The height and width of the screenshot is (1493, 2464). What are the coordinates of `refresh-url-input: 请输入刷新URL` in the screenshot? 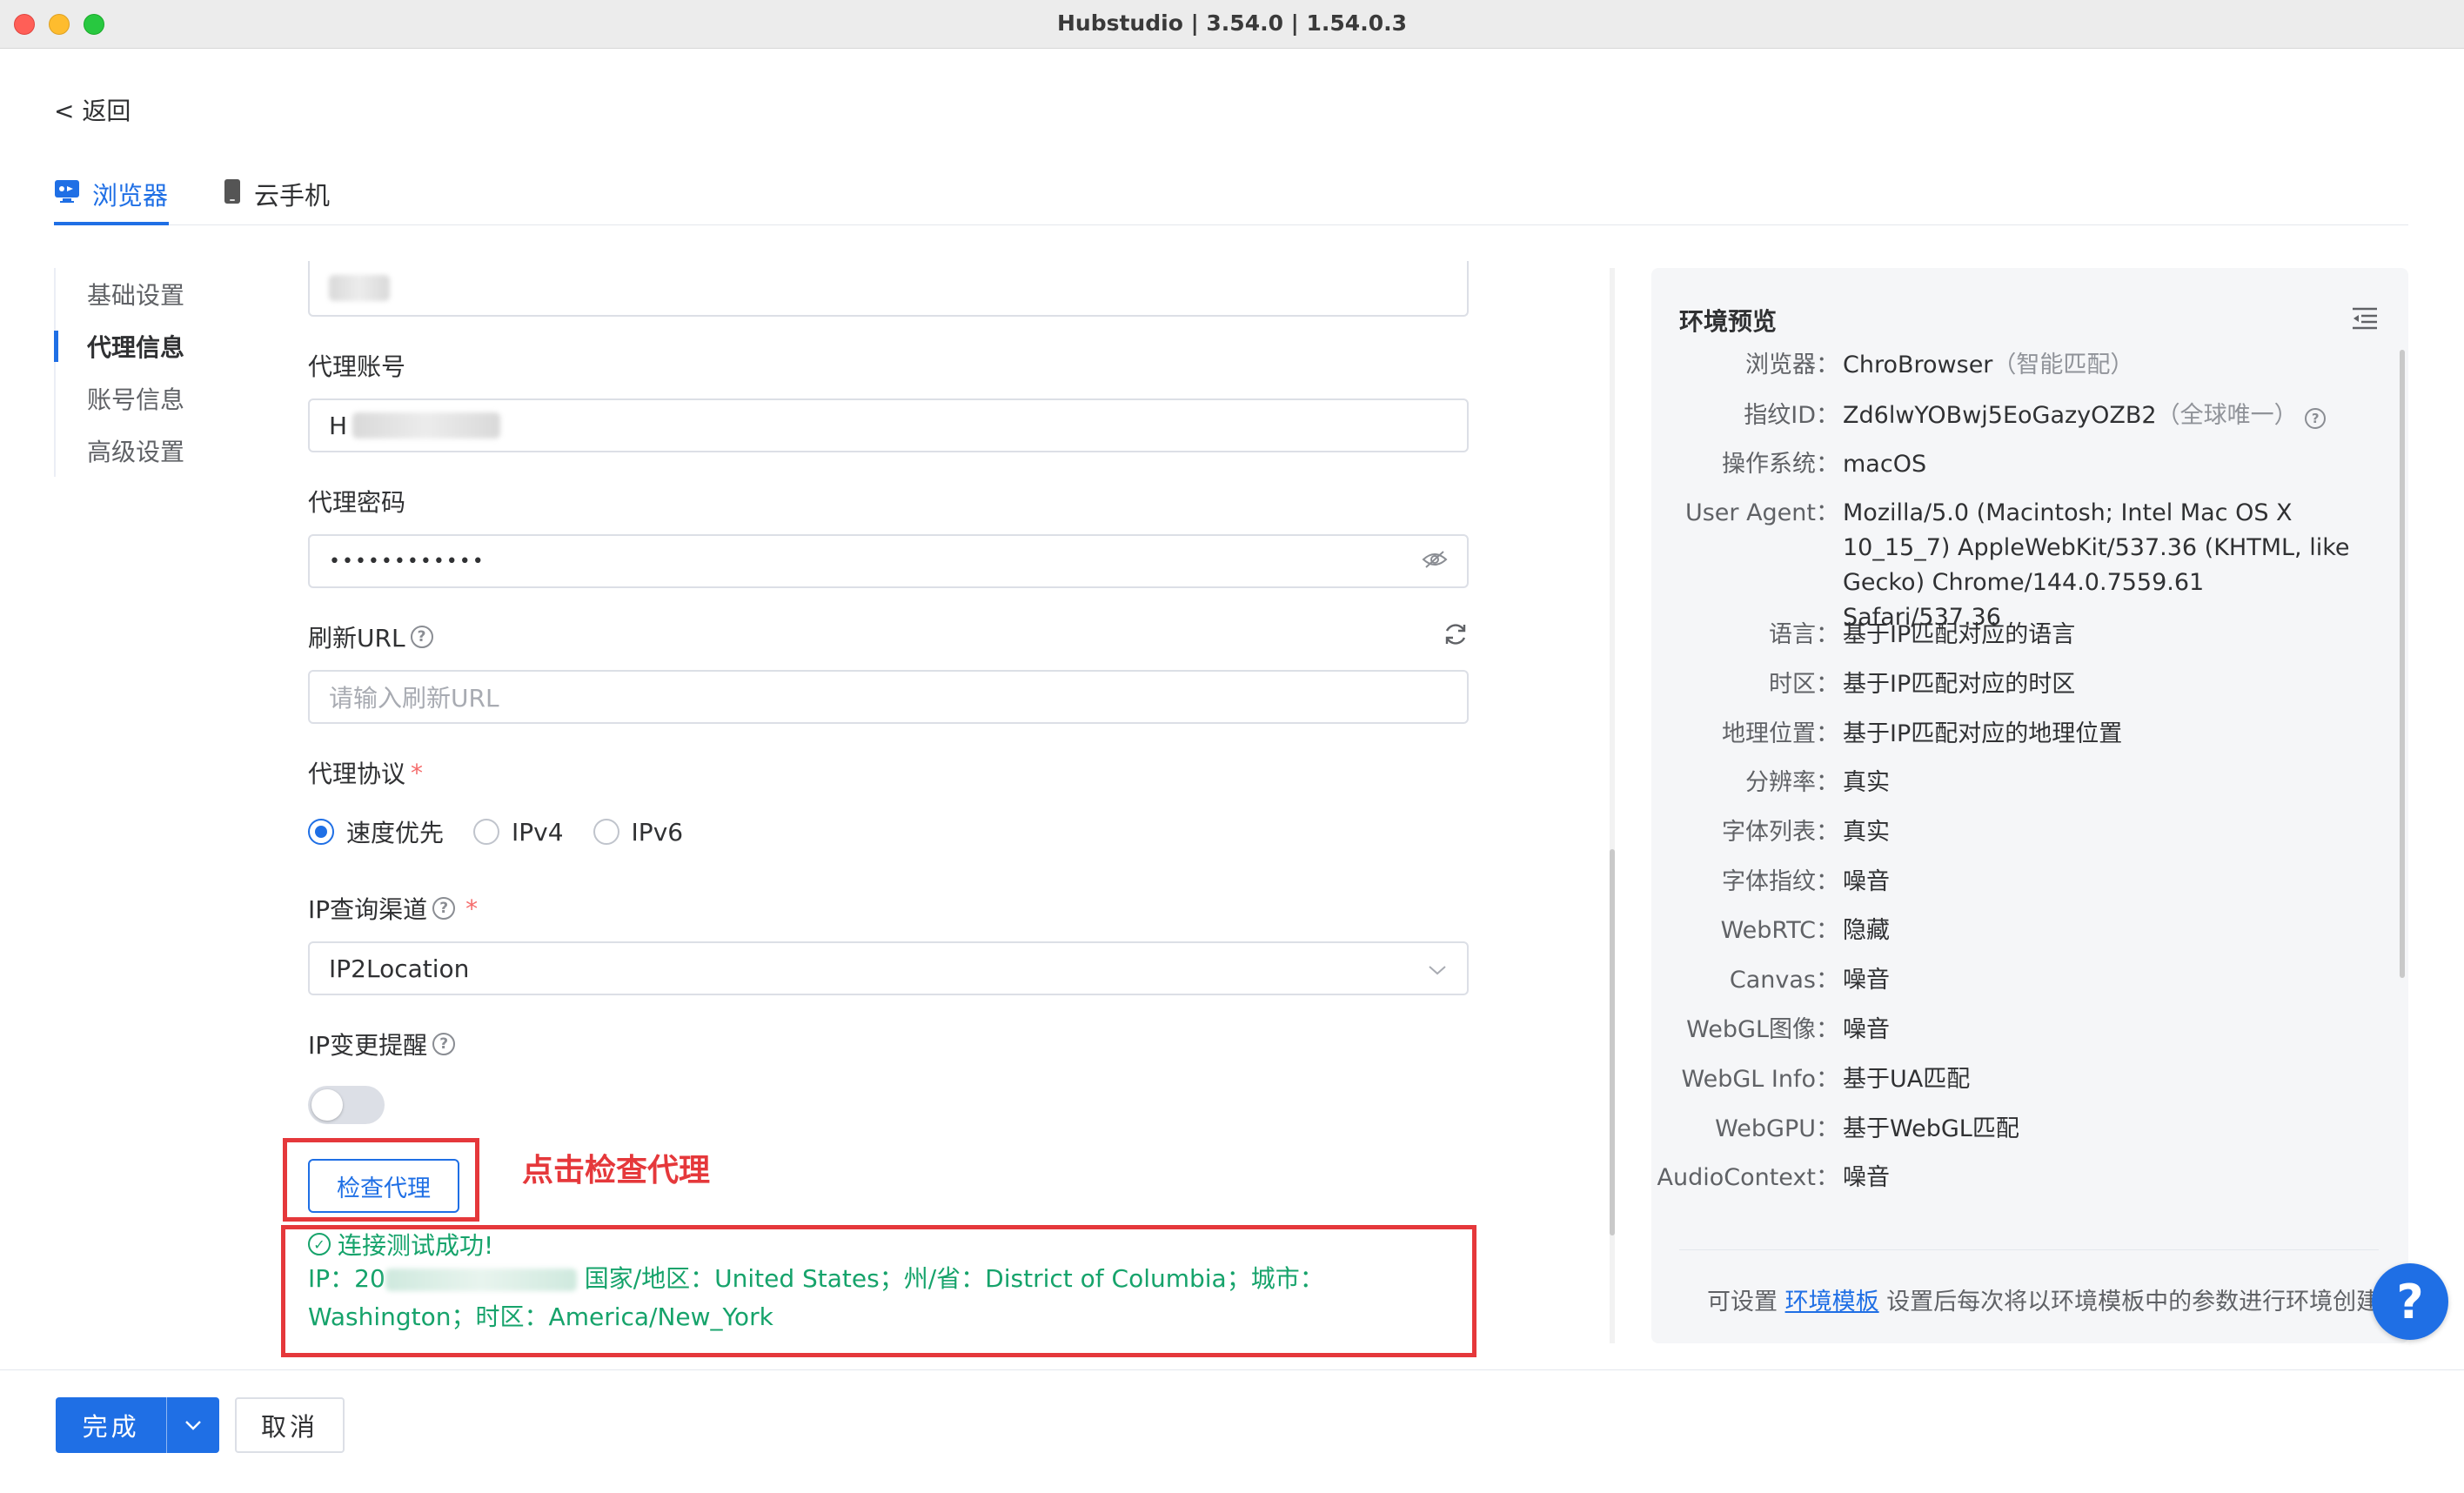 It's located at (888, 697).